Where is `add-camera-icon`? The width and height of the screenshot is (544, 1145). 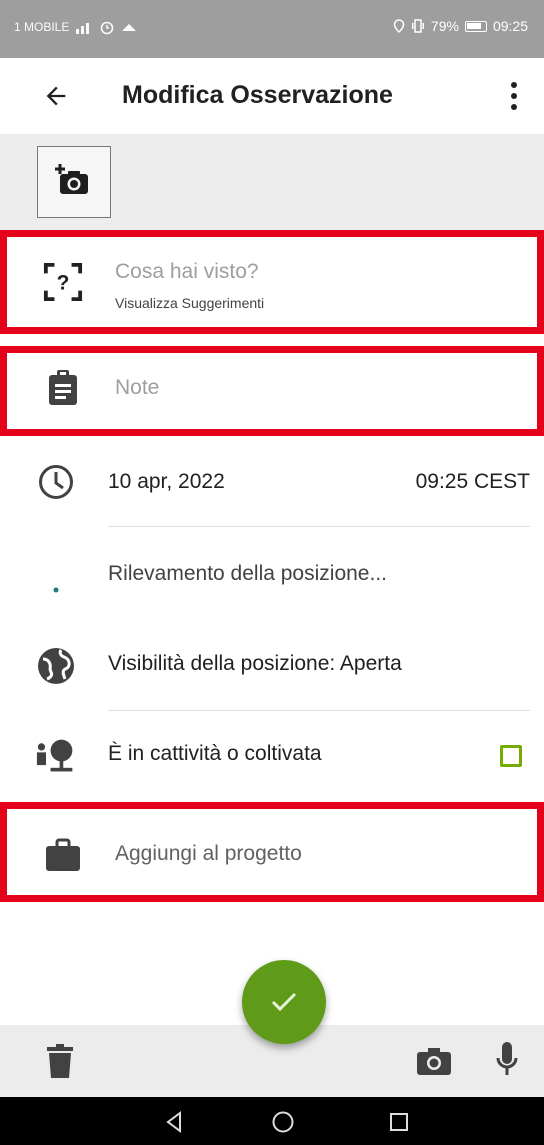
add-camera-icon is located at coordinates (71, 179).